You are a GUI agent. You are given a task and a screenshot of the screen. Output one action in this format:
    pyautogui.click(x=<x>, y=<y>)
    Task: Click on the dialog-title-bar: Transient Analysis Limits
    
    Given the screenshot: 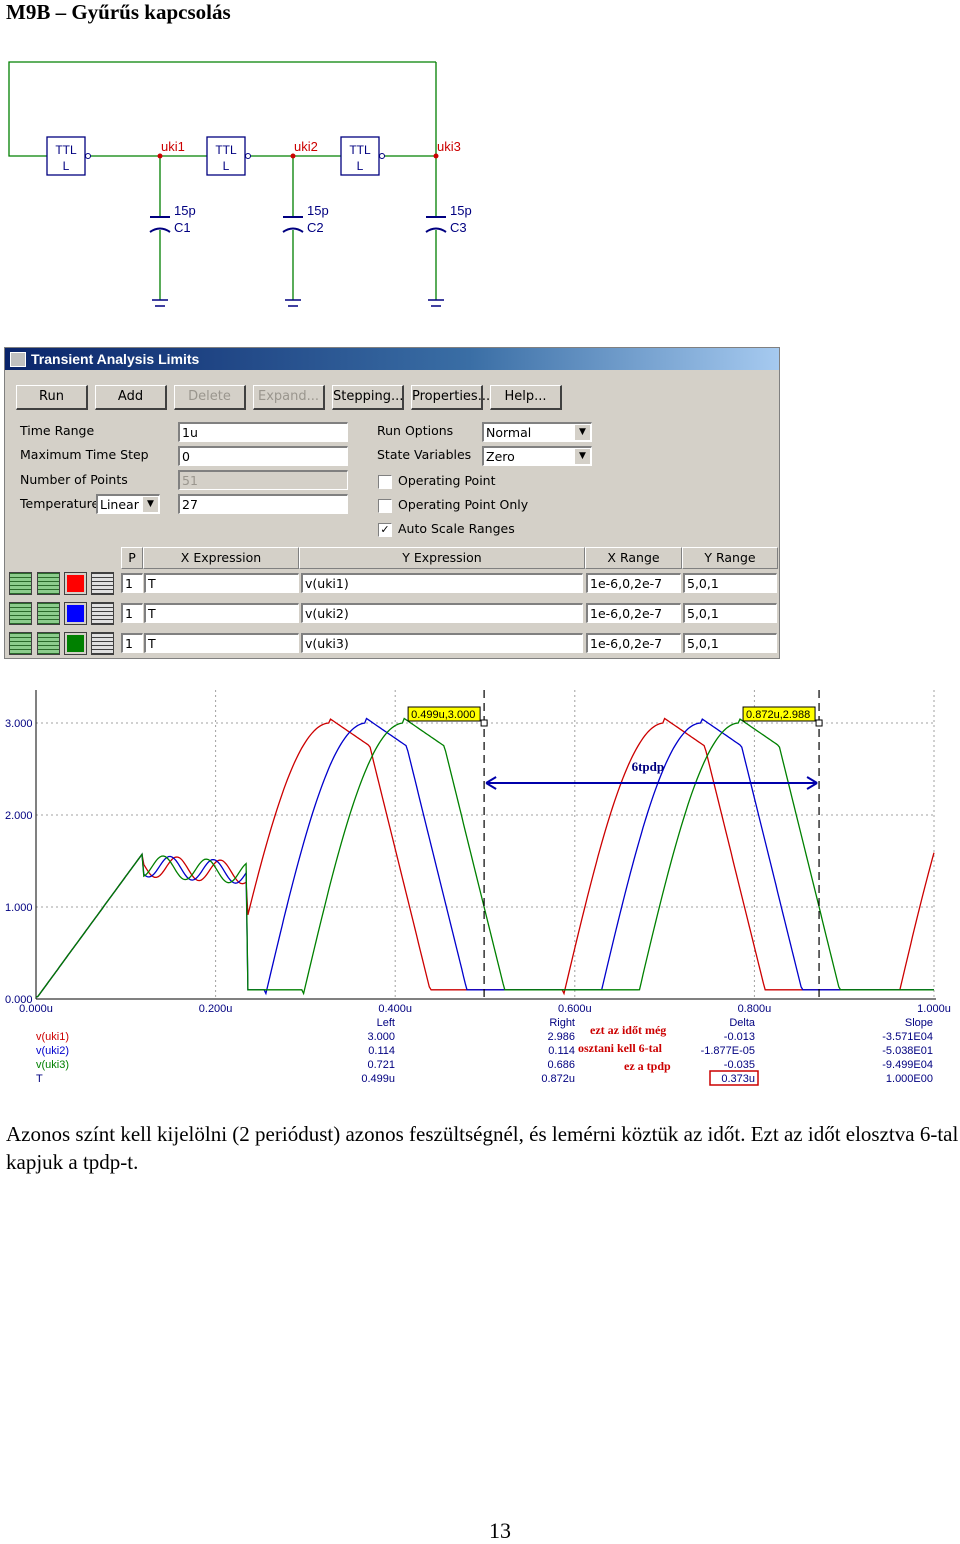 What is the action you would take?
    pyautogui.click(x=392, y=359)
    